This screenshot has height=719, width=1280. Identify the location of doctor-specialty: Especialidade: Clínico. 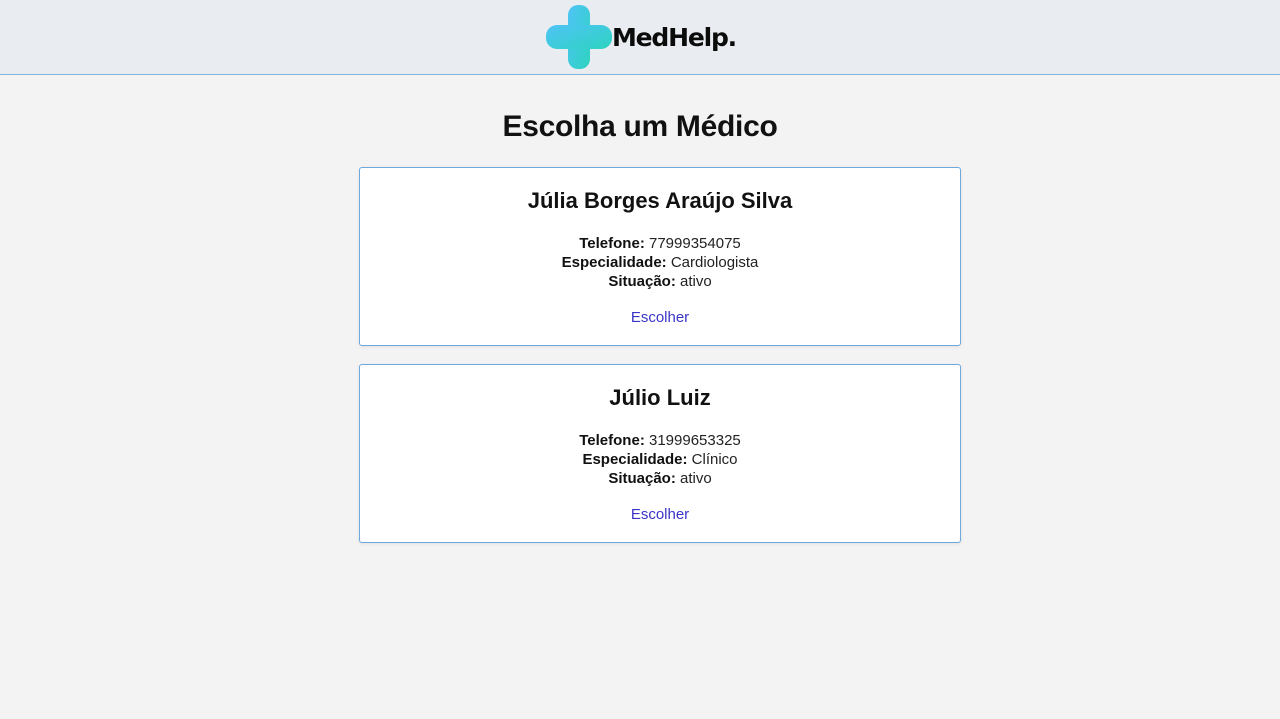
(660, 459).